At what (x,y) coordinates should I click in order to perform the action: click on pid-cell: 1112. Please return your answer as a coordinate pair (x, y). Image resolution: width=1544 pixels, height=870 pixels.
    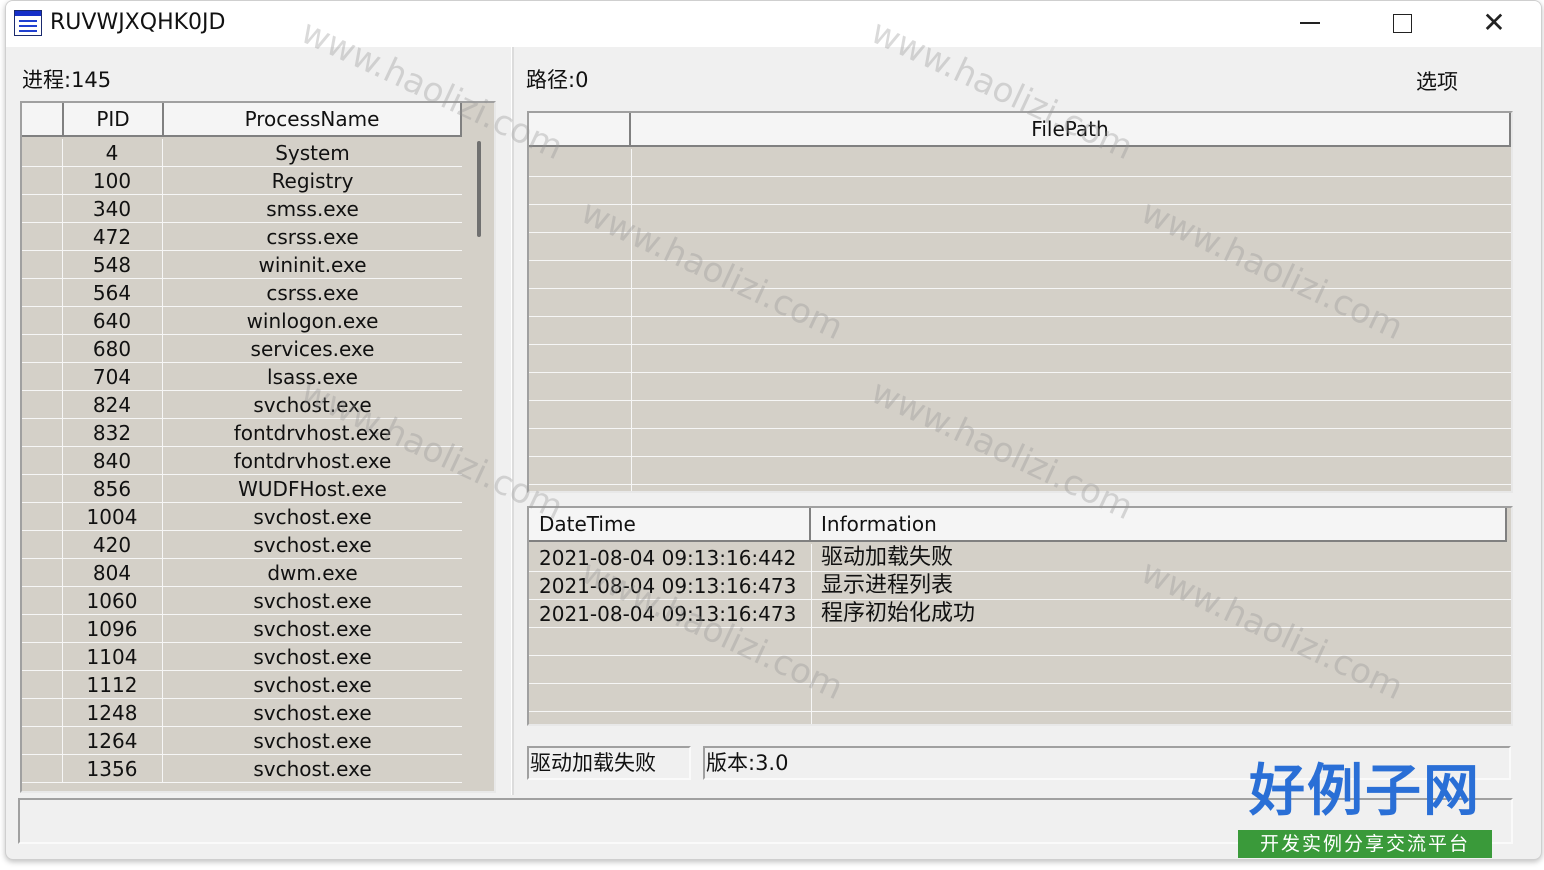
    Looking at the image, I should click on (112, 684).